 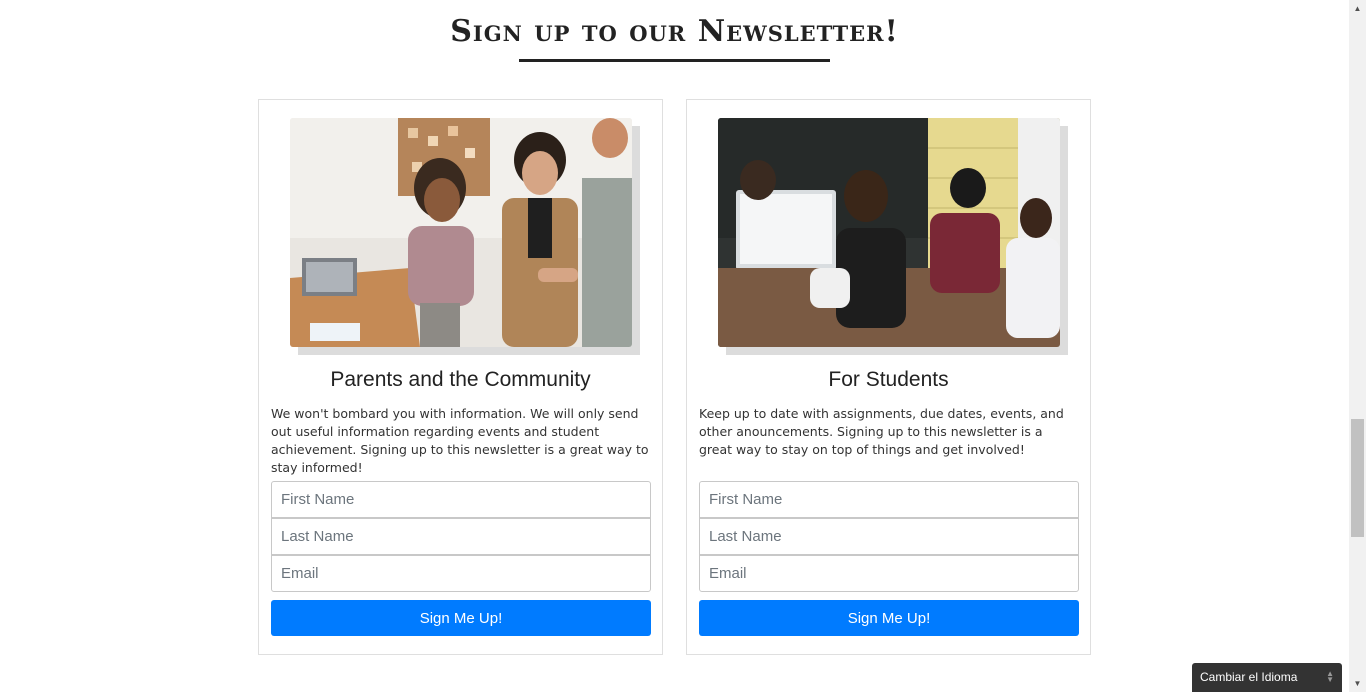 What do you see at coordinates (674, 60) in the screenshot?
I see `title-underline` at bounding box center [674, 60].